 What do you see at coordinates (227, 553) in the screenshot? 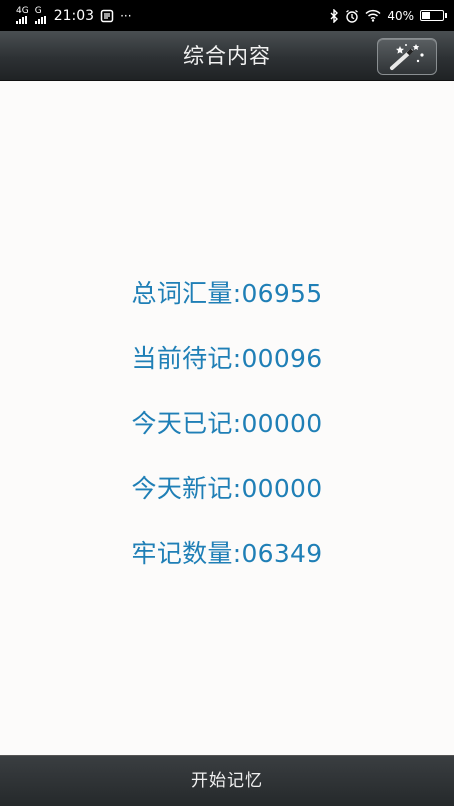
I see `stat-mastered: 牢记数量:06349` at bounding box center [227, 553].